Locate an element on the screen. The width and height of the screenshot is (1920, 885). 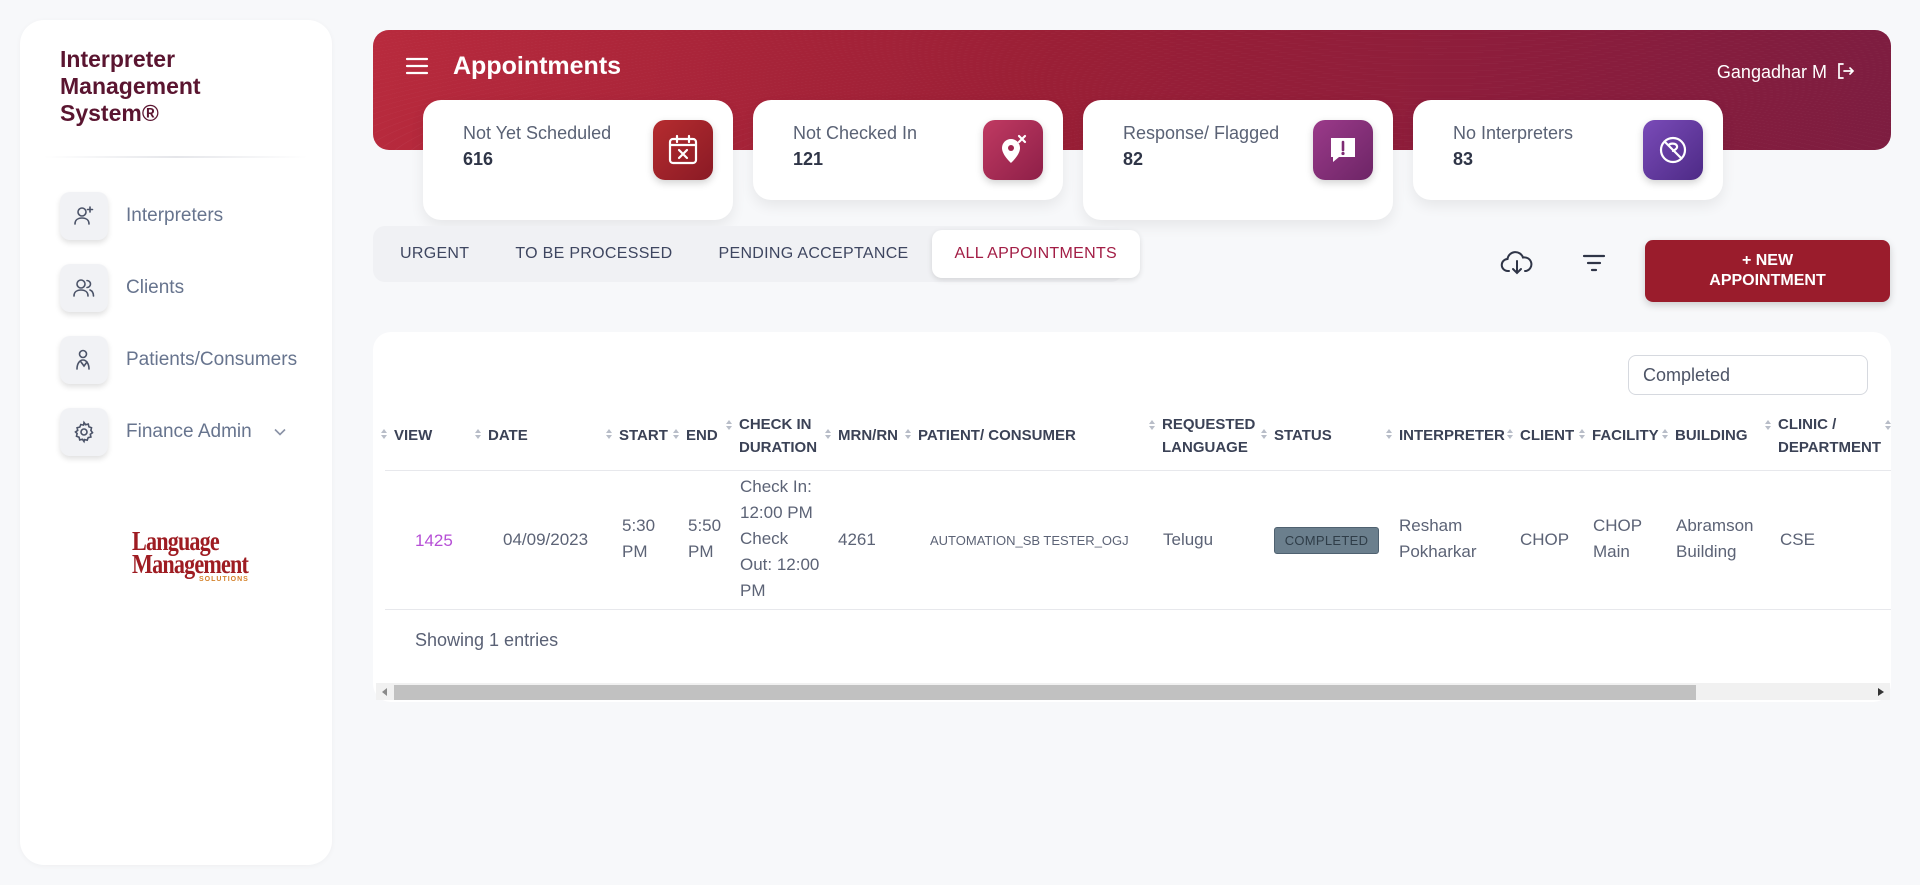
status-filter-input is located at coordinates (1748, 375).